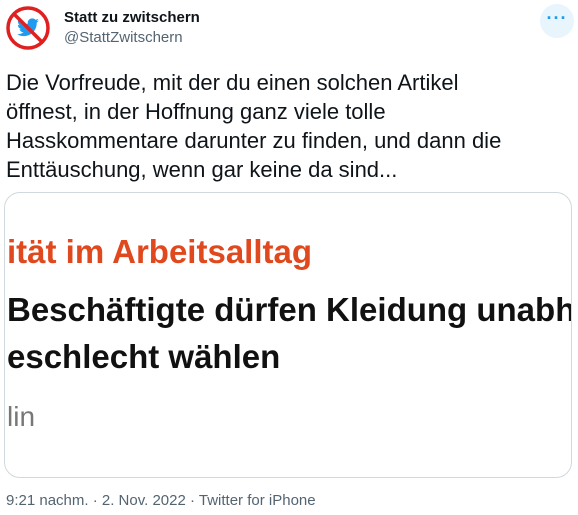 The height and width of the screenshot is (515, 578). I want to click on avatar, so click(28, 28).